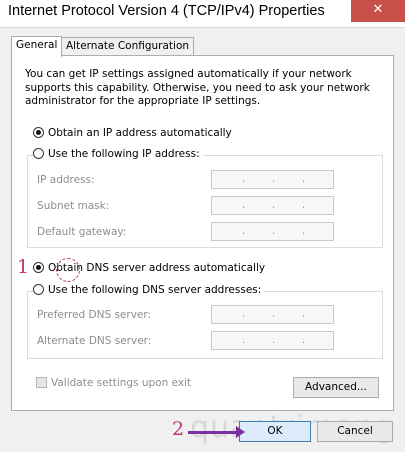 The height and width of the screenshot is (452, 405). Describe the element at coordinates (41, 382) in the screenshot. I see `validate-settings-checkbox` at that location.